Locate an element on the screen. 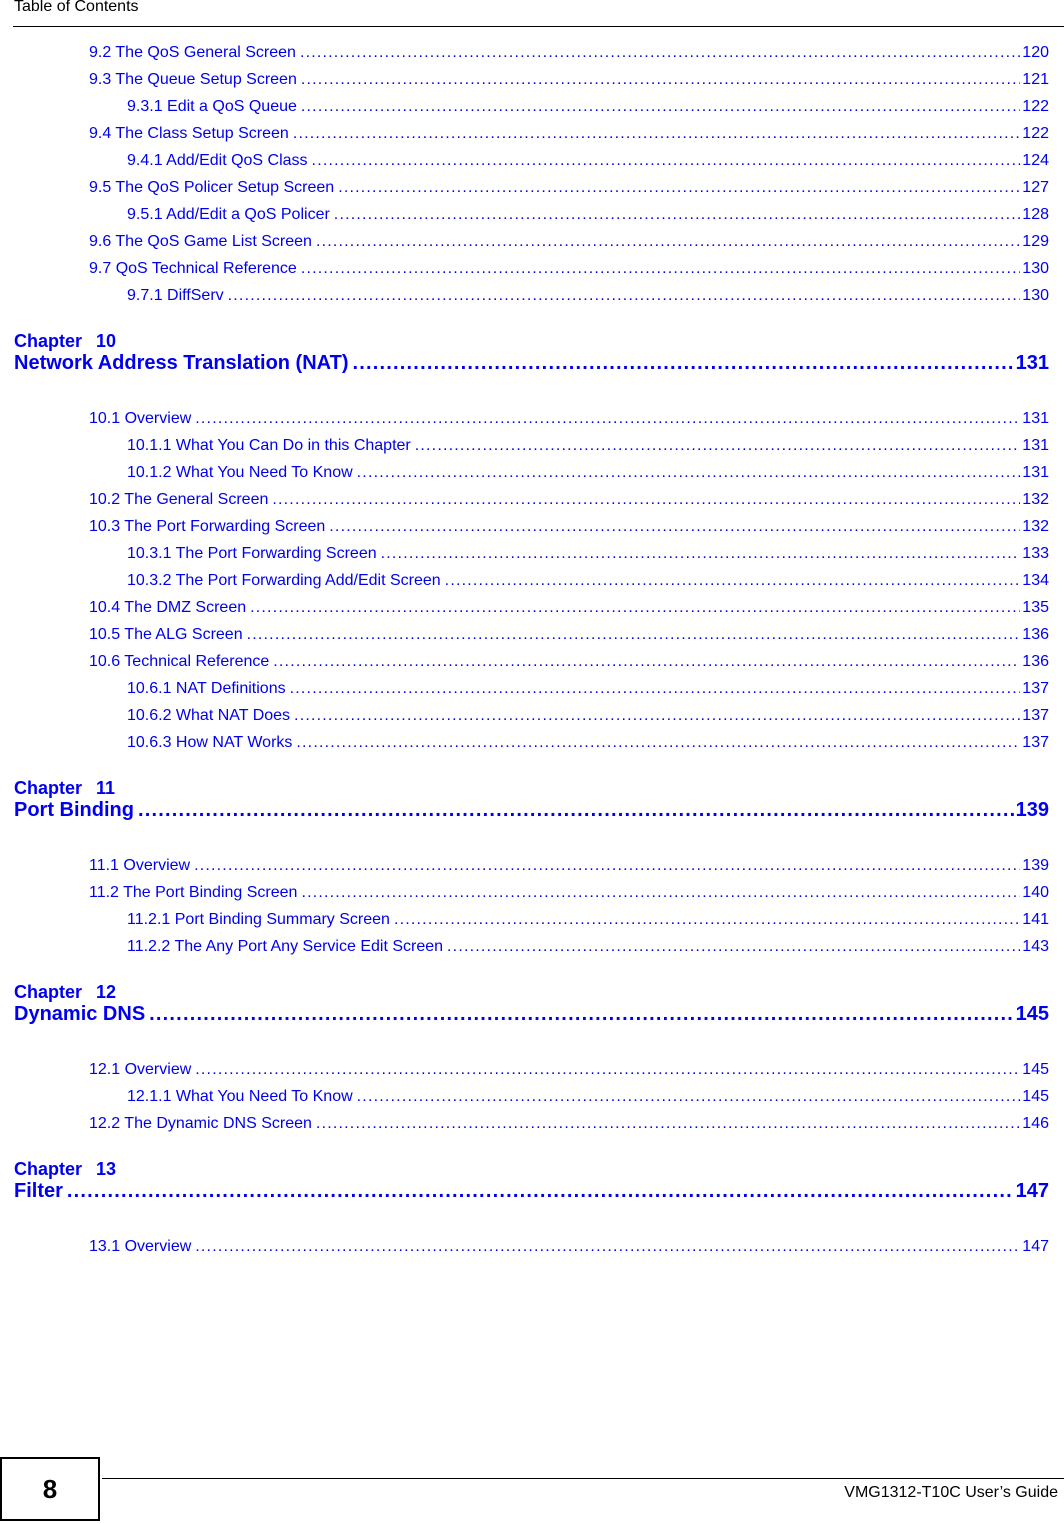 The width and height of the screenshot is (1064, 1524). entry-title: 9.5 The QoS Policer Setup Screen is located at coordinates (212, 187).